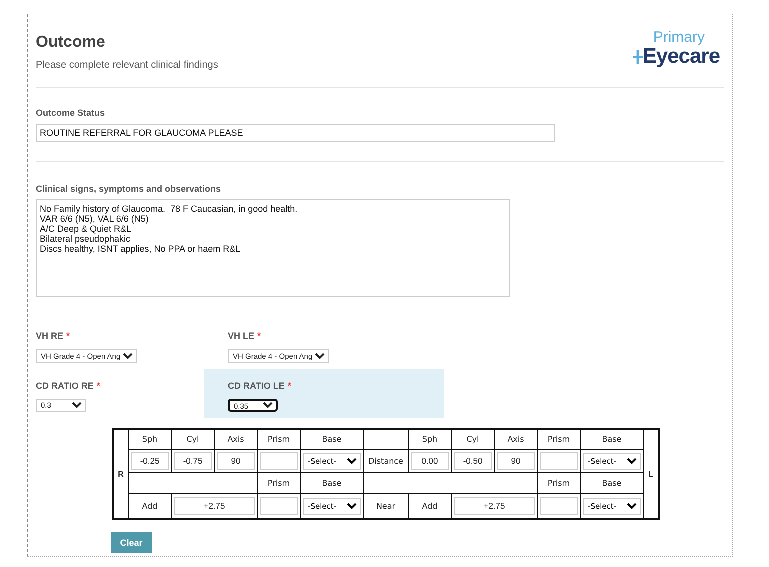  What do you see at coordinates (679, 38) in the screenshot?
I see `logo-text: Primary` at bounding box center [679, 38].